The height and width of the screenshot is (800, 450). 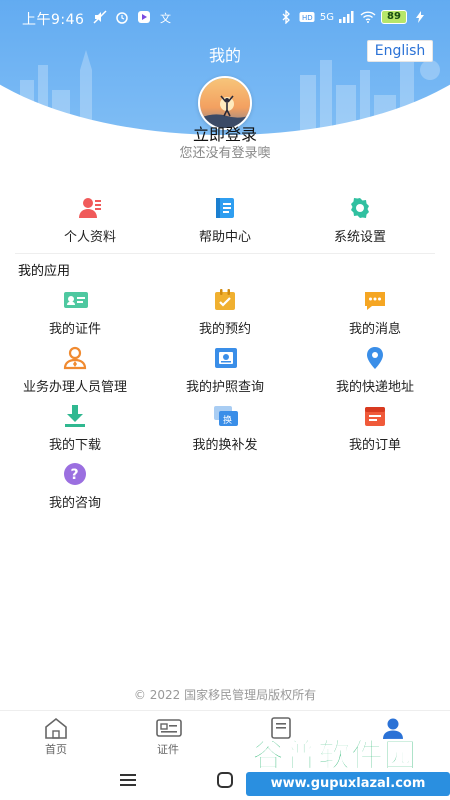 I want to click on quick-link-help: 帮助中心, so click(x=225, y=220).